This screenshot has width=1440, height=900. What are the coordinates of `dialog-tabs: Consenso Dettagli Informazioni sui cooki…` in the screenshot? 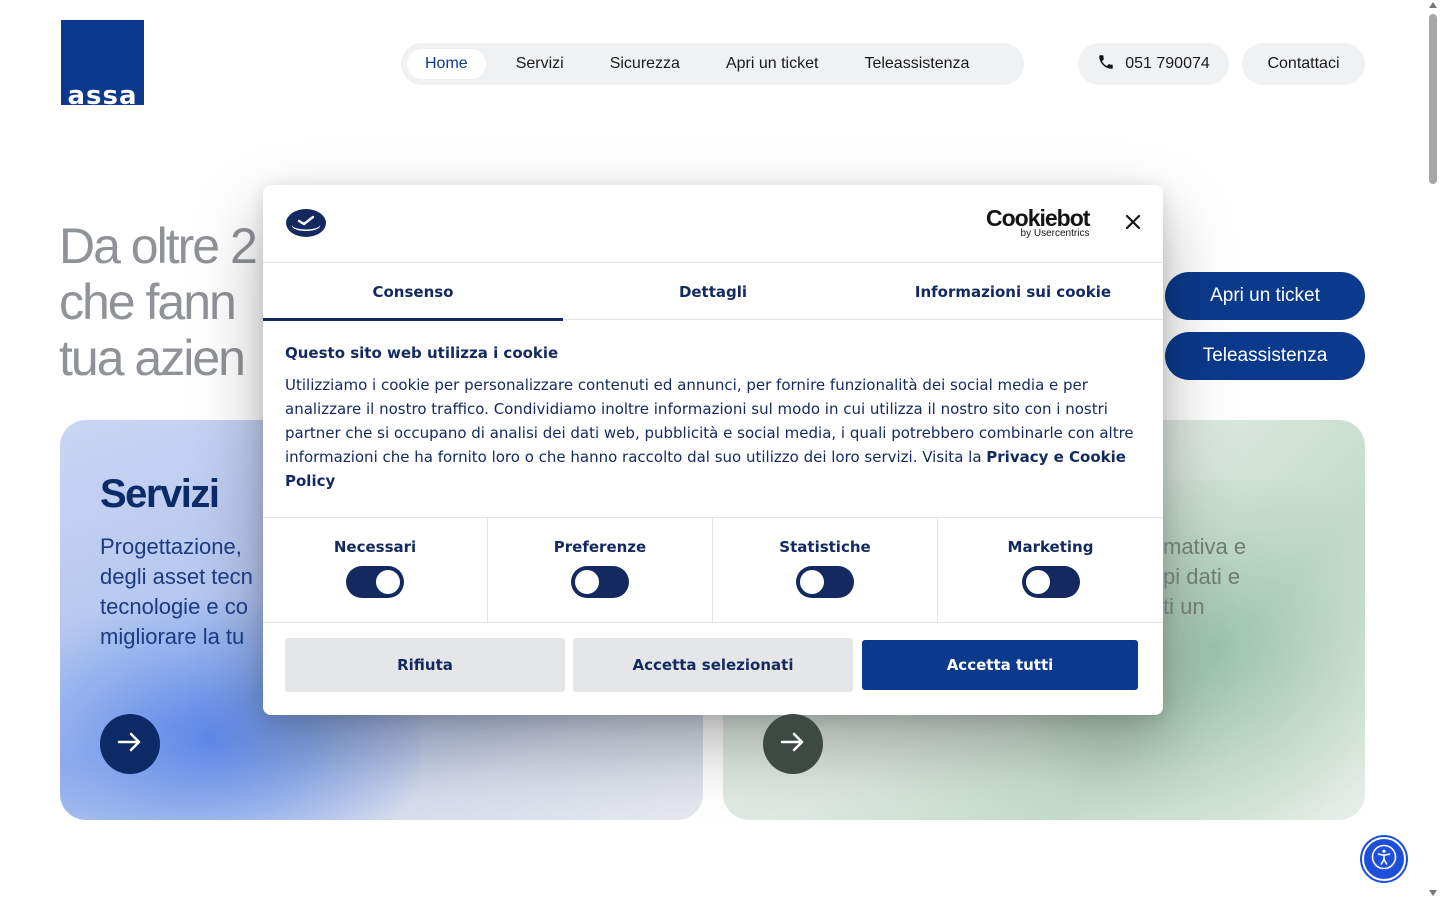 It's located at (713, 292).